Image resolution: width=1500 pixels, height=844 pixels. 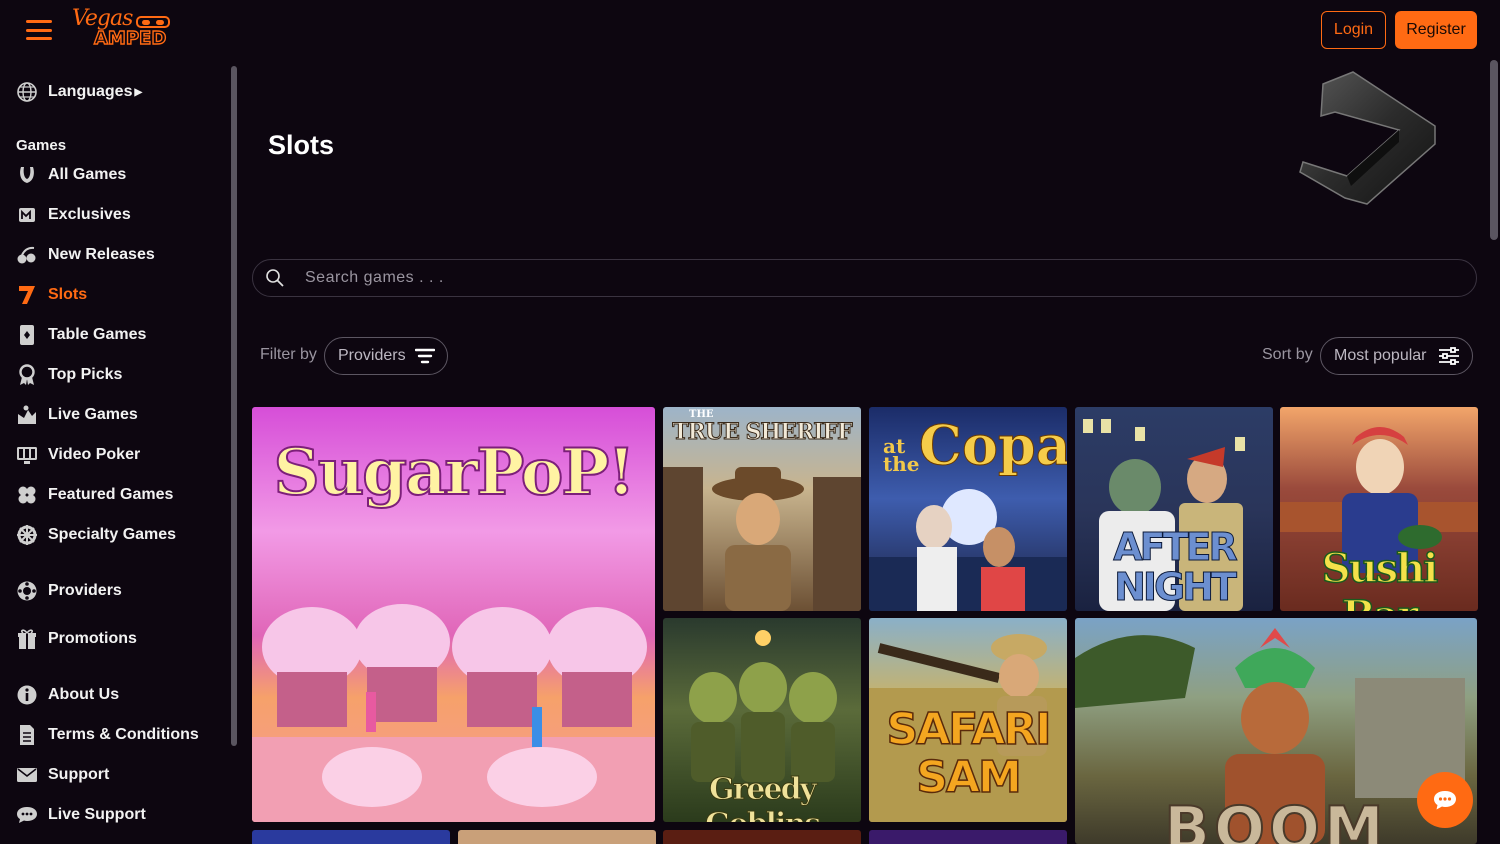 What do you see at coordinates (87, 174) in the screenshot?
I see `sidebar-item-label: All Games` at bounding box center [87, 174].